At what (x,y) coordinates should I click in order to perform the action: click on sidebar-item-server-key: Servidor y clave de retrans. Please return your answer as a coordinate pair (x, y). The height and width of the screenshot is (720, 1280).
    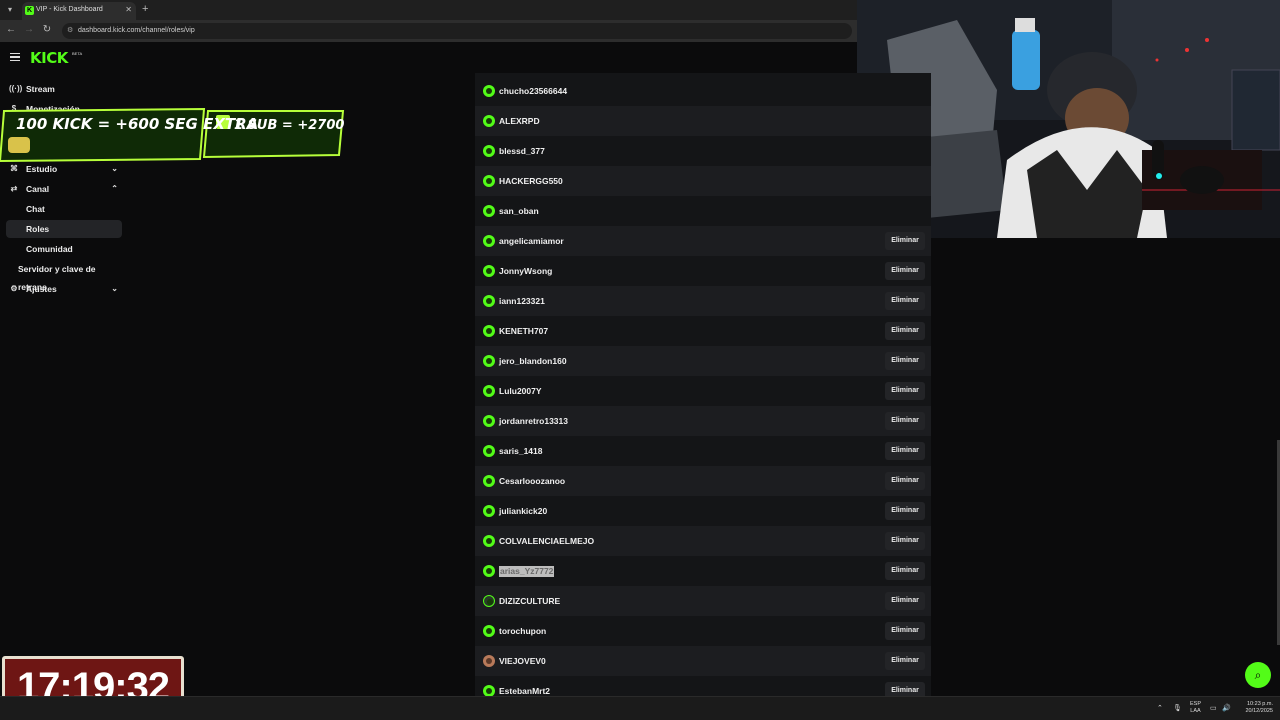
    Looking at the image, I should click on (64, 276).